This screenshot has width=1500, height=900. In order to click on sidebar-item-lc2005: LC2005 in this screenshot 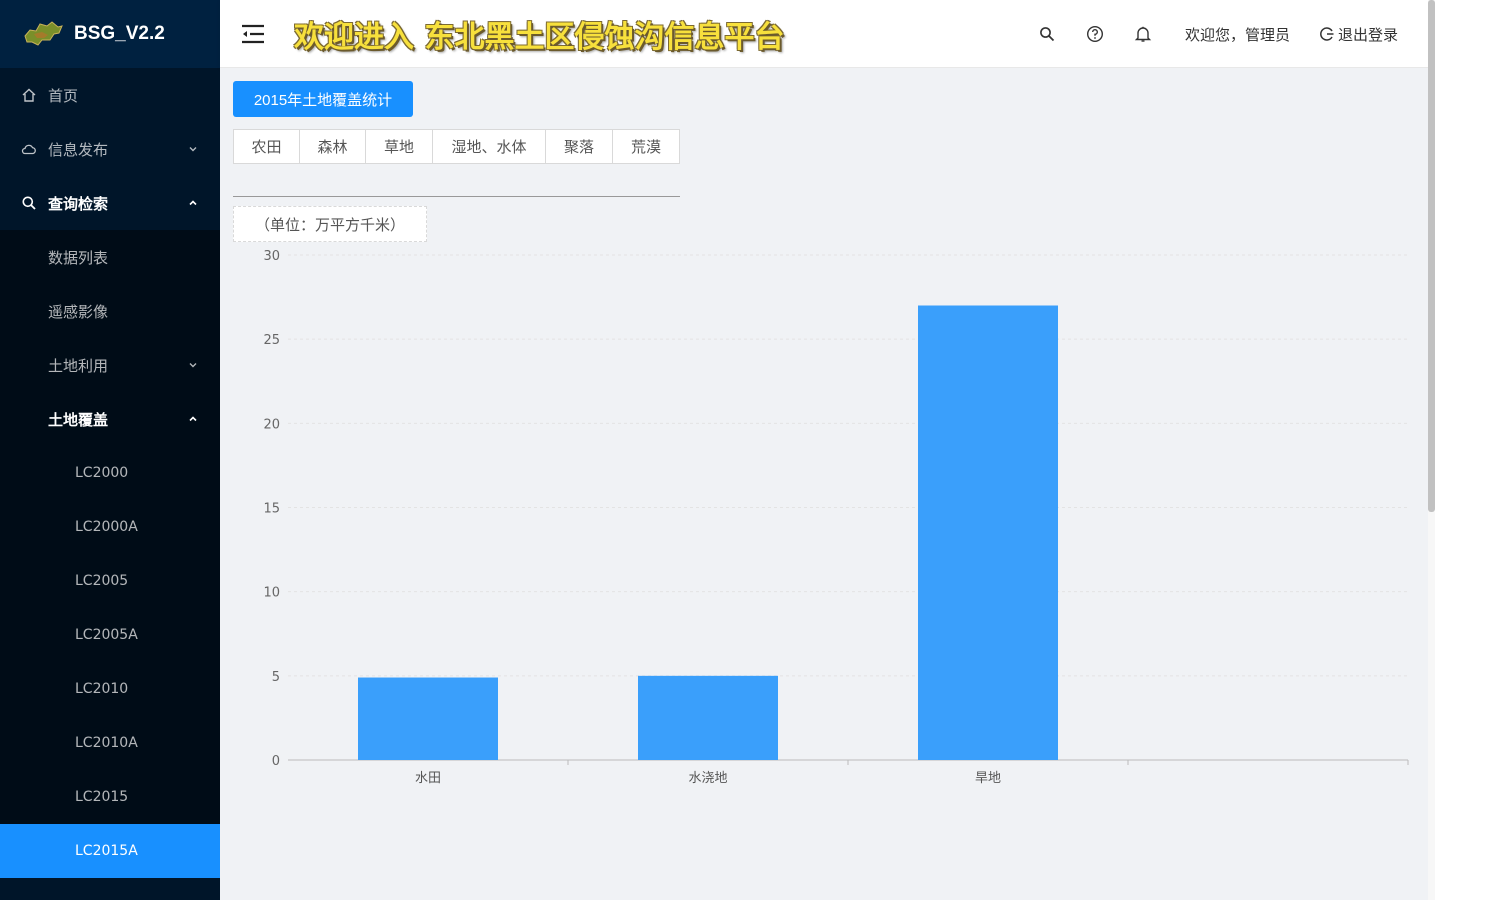, I will do `click(110, 581)`.